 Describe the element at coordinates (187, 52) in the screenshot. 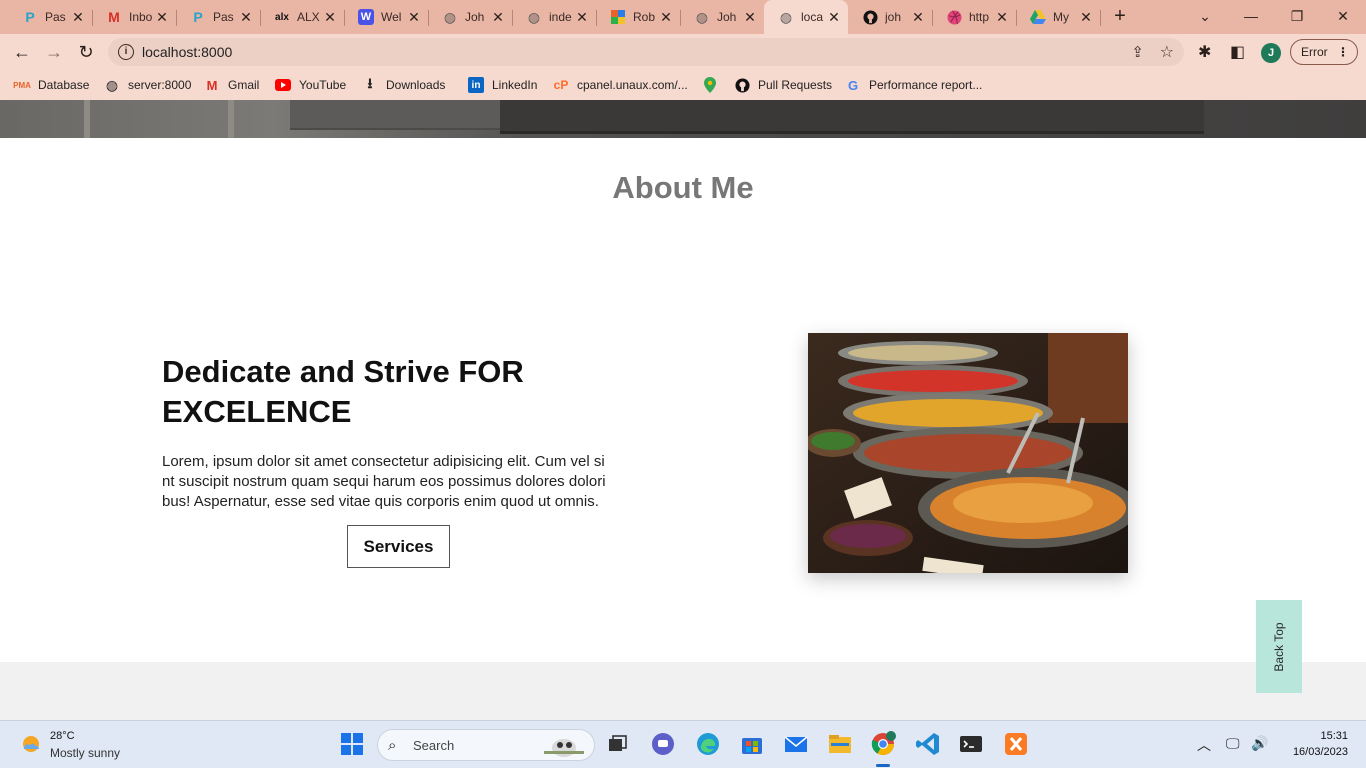

I see `url-text: localhost:8000` at that location.